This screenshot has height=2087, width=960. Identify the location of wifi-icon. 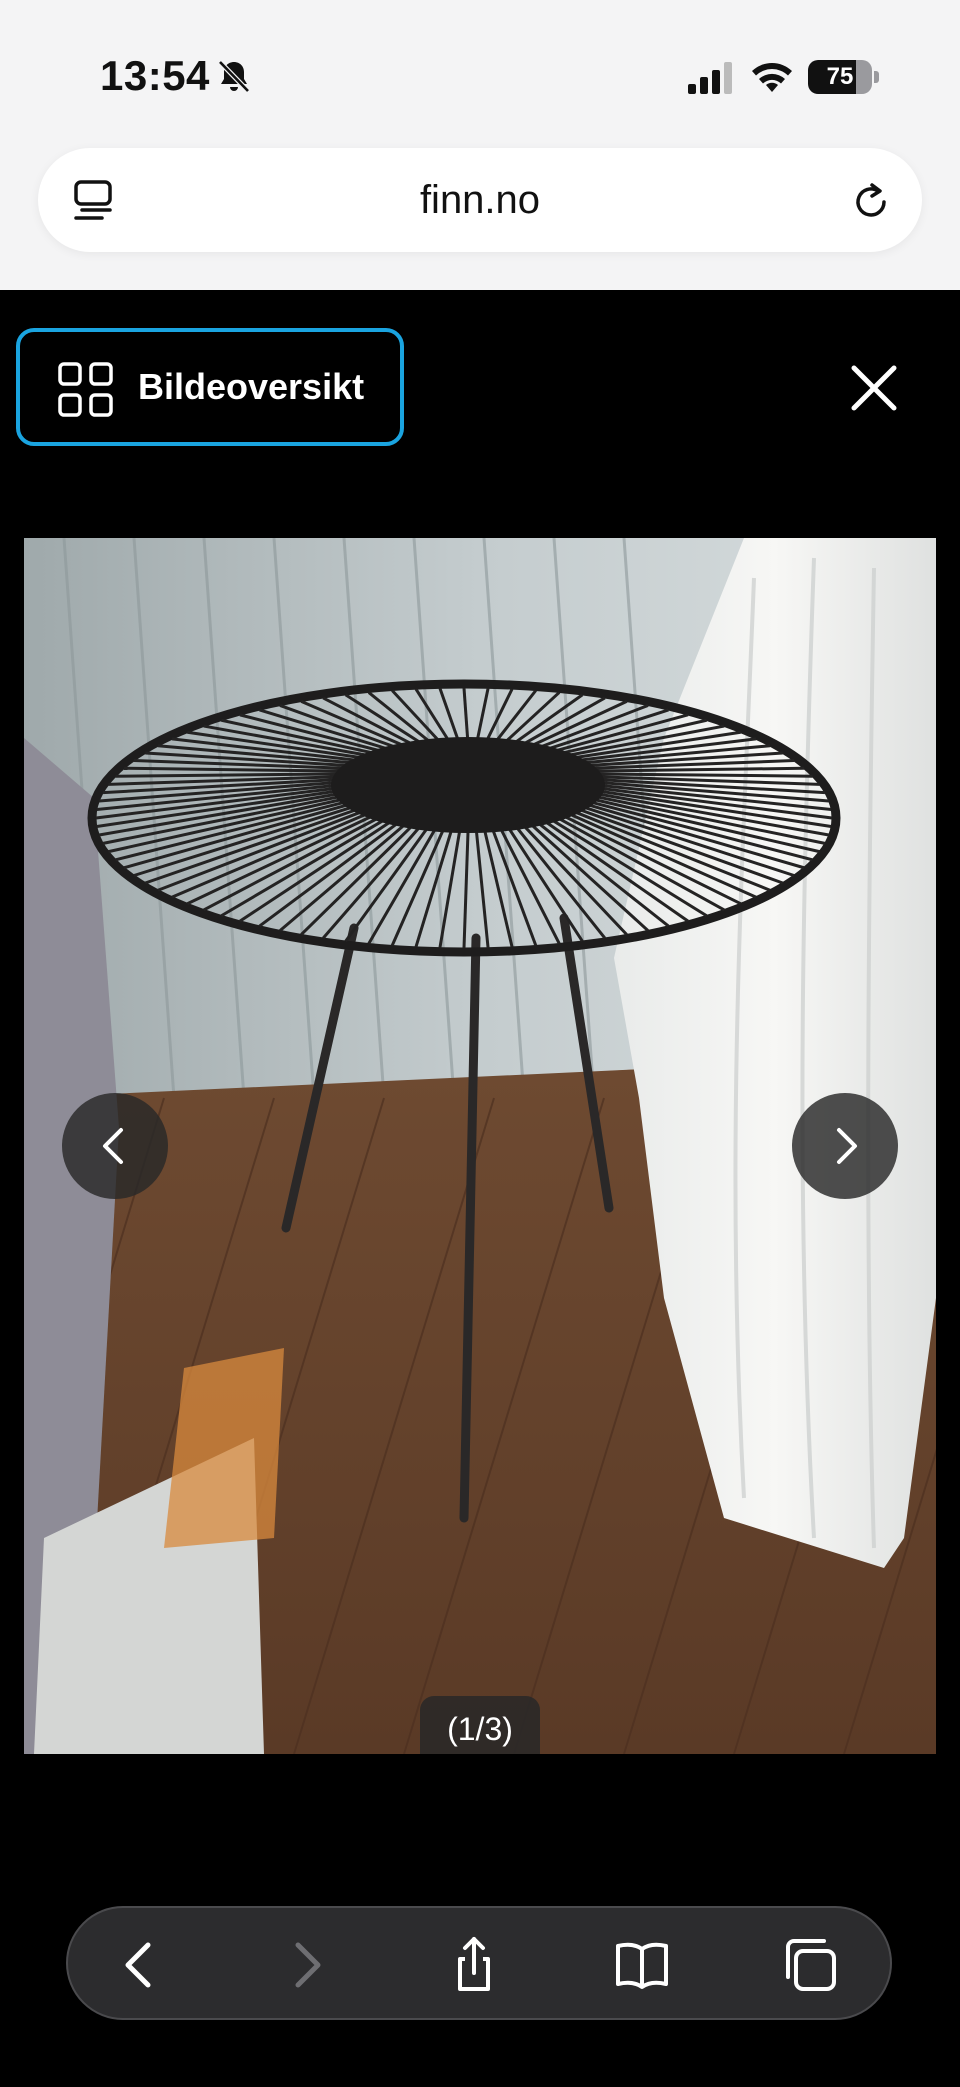
(772, 77).